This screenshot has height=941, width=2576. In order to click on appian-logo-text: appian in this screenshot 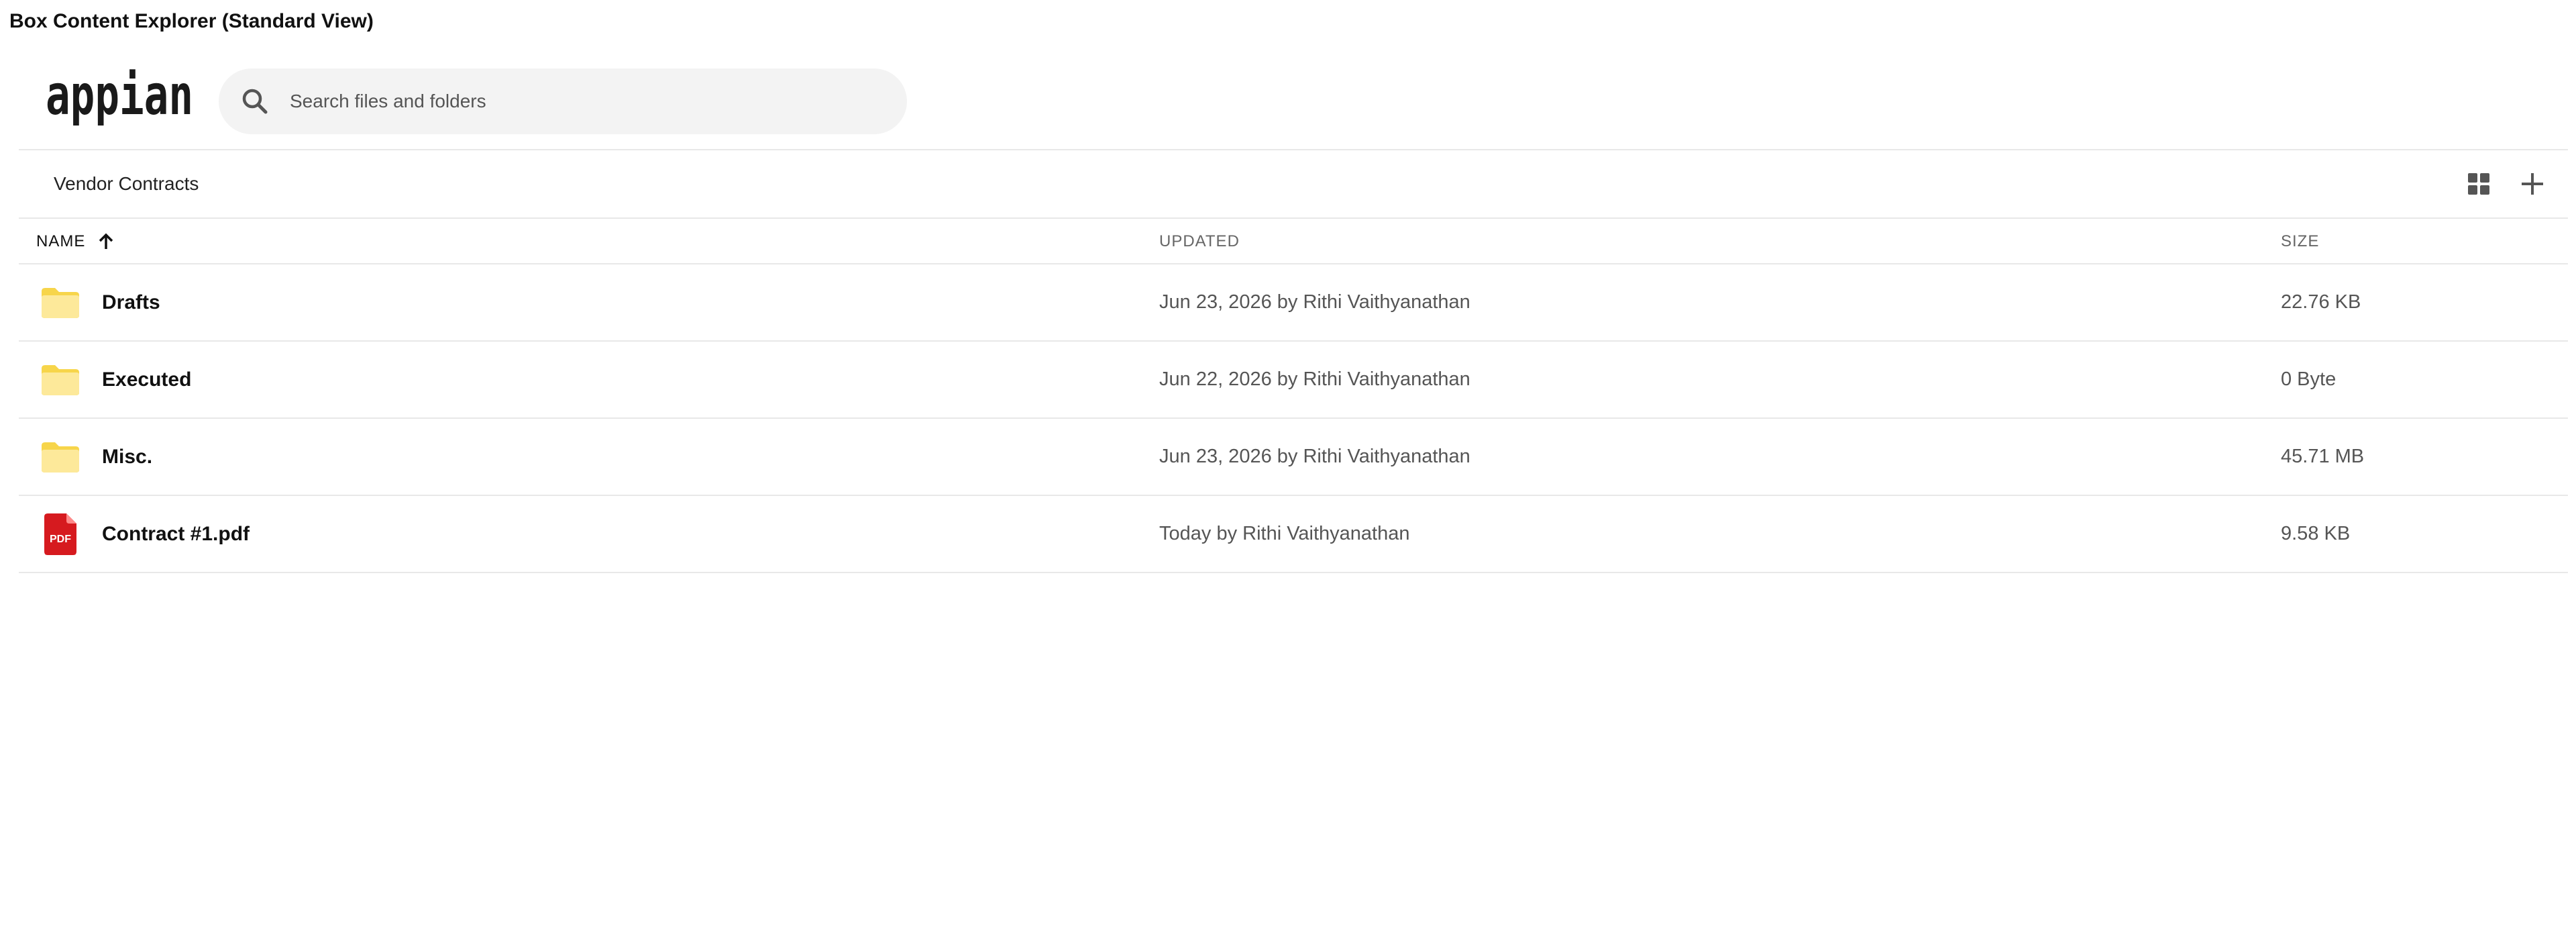, I will do `click(119, 98)`.